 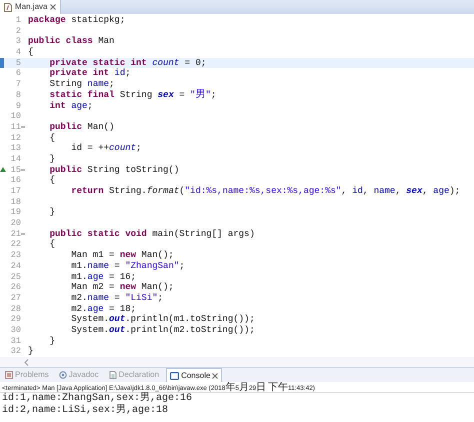 What do you see at coordinates (132, 95) in the screenshot?
I see `code-line: static final String sex = "男";` at bounding box center [132, 95].